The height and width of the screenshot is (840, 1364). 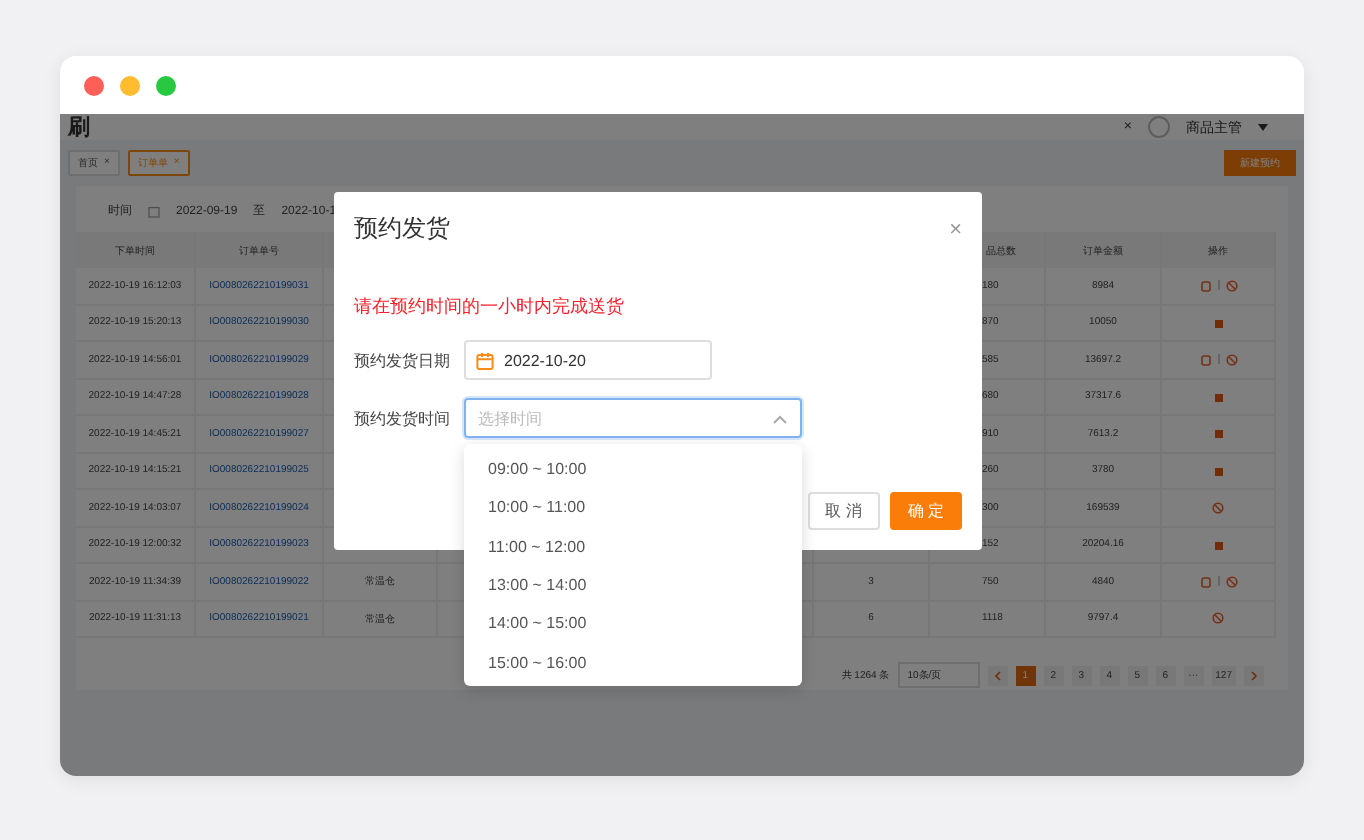 I want to click on warning-text: 请在预约时间的一小时内完成送货, so click(x=490, y=307).